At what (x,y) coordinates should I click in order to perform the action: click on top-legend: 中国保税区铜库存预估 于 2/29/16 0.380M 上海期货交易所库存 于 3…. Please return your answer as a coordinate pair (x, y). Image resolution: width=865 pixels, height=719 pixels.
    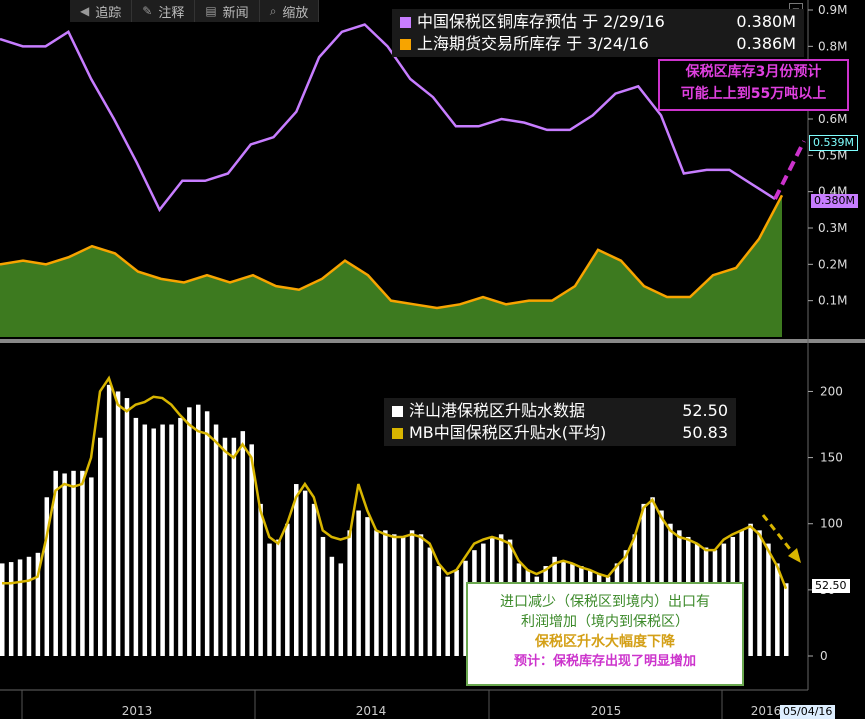
    Looking at the image, I should click on (598, 33).